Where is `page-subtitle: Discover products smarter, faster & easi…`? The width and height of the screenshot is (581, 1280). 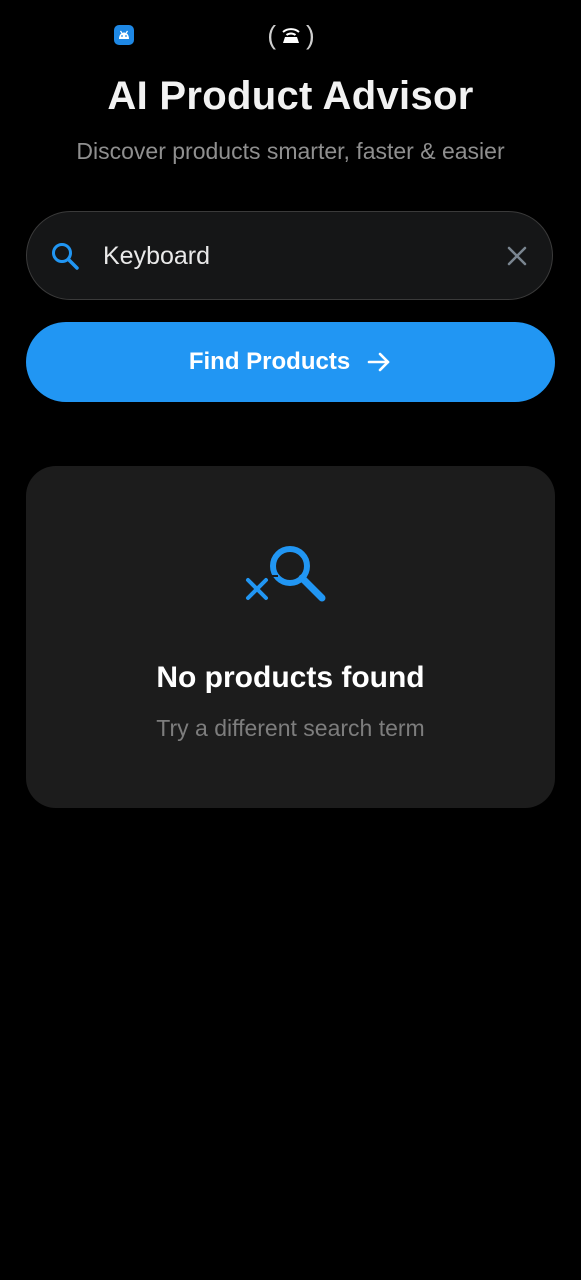 page-subtitle: Discover products smarter, faster & easi… is located at coordinates (290, 151).